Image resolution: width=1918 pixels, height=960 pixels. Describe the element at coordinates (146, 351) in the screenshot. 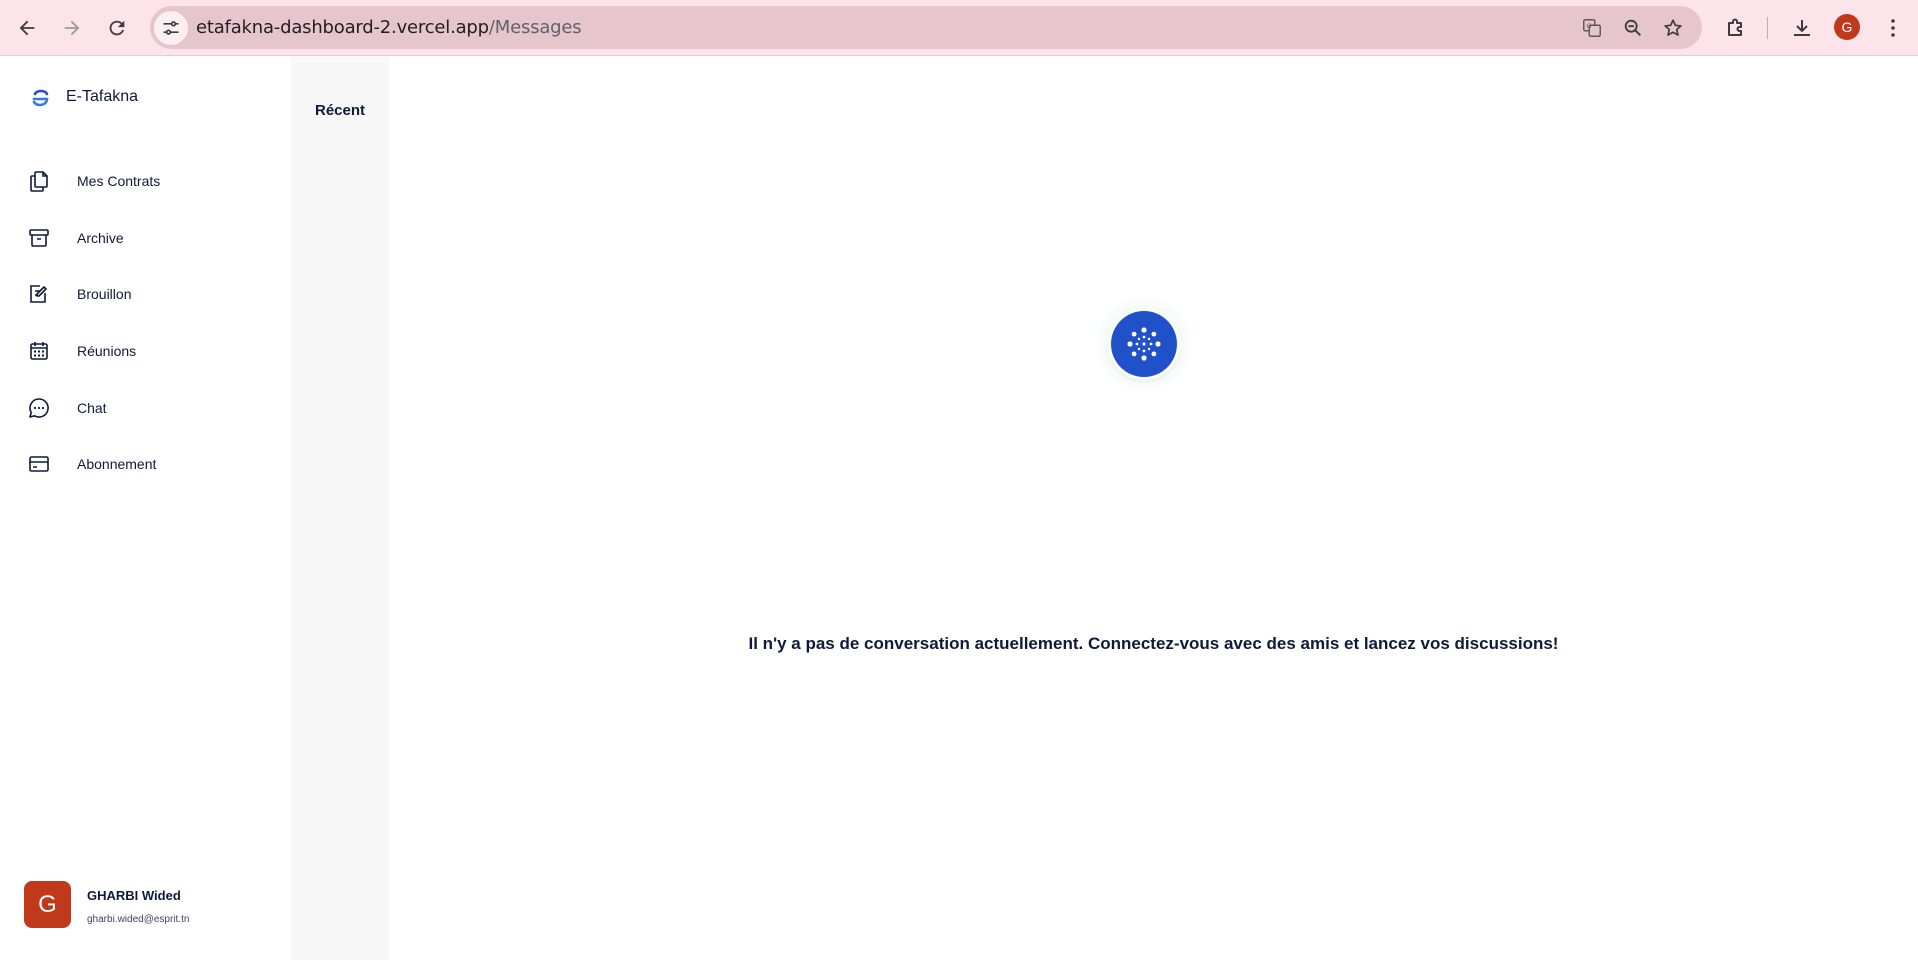

I see `sidebar-item-reunions: Réunions` at that location.